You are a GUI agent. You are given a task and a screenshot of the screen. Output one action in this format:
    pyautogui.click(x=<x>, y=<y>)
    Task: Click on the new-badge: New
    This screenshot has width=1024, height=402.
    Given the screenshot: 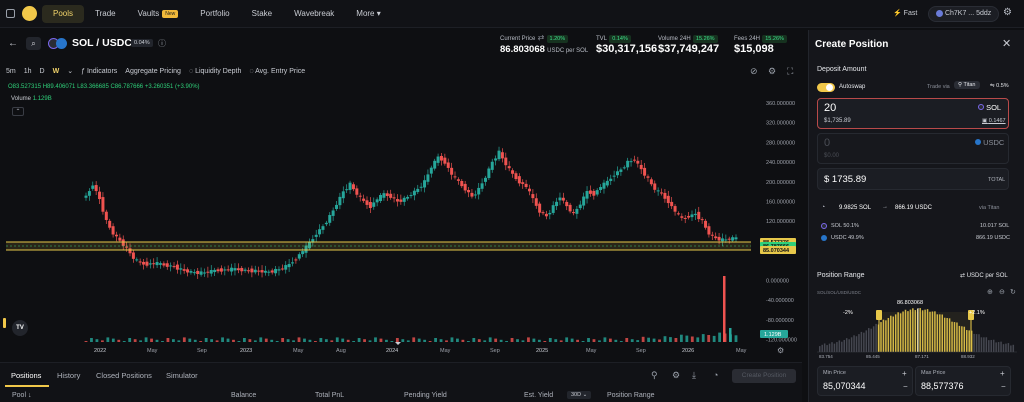 What is the action you would take?
    pyautogui.click(x=170, y=14)
    